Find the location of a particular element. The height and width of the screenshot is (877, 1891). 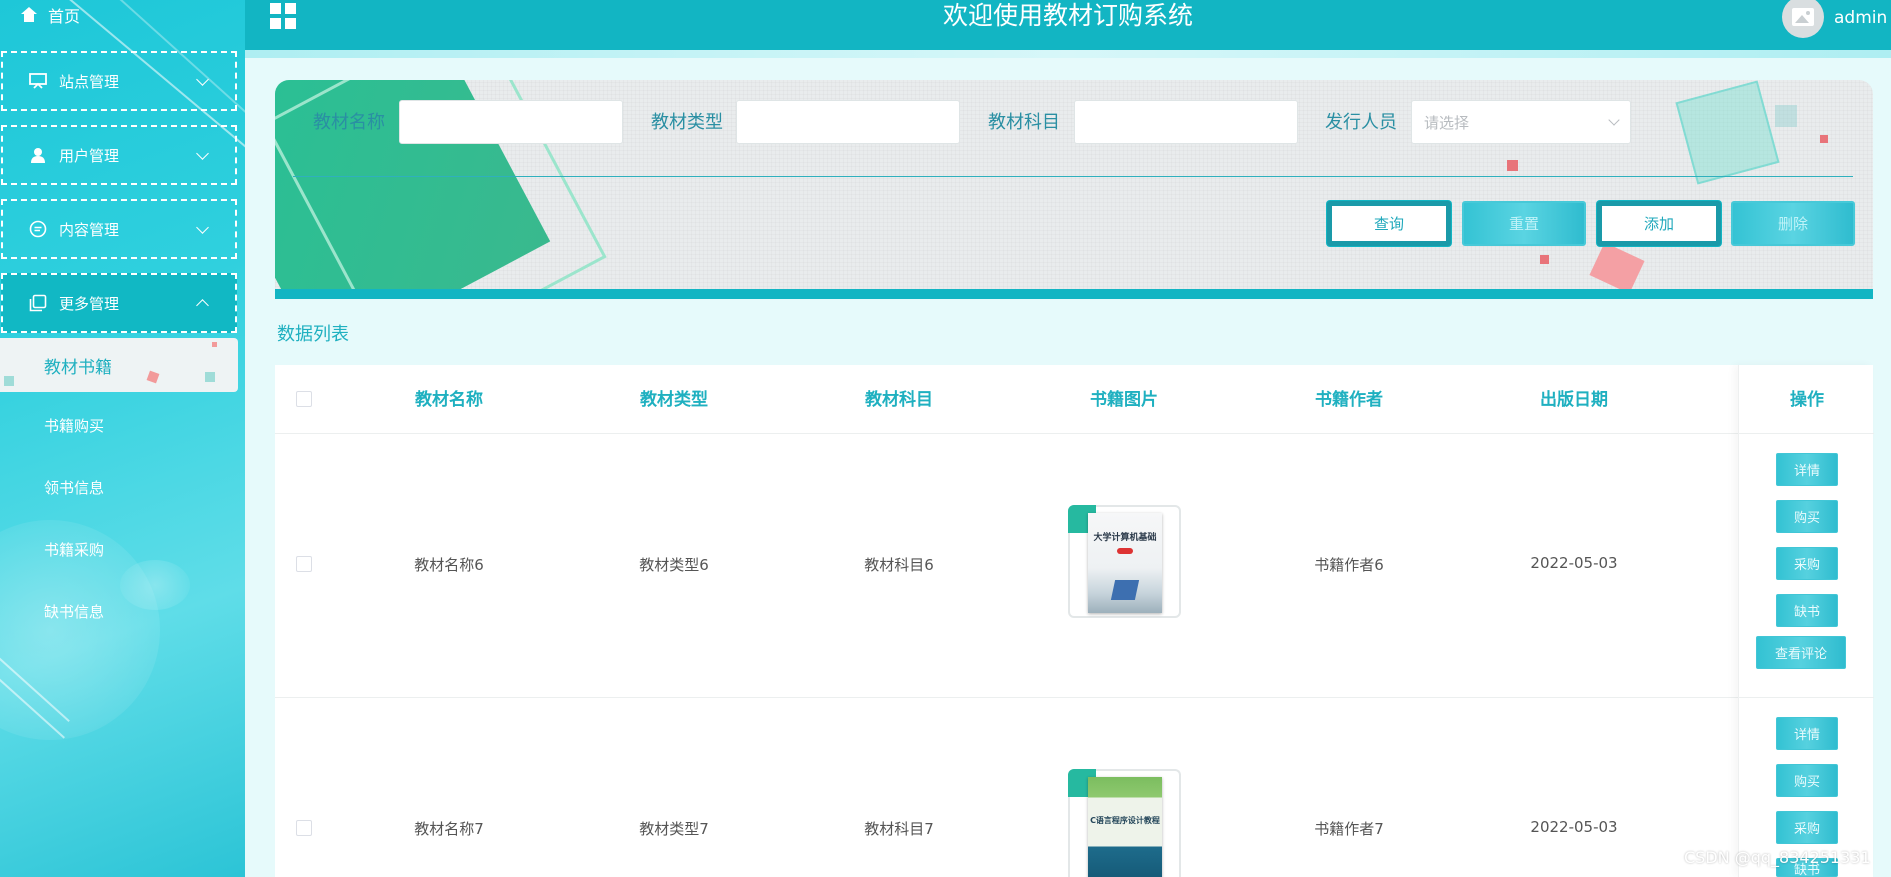

sidebar-group-label: 内容管理 is located at coordinates (89, 229).